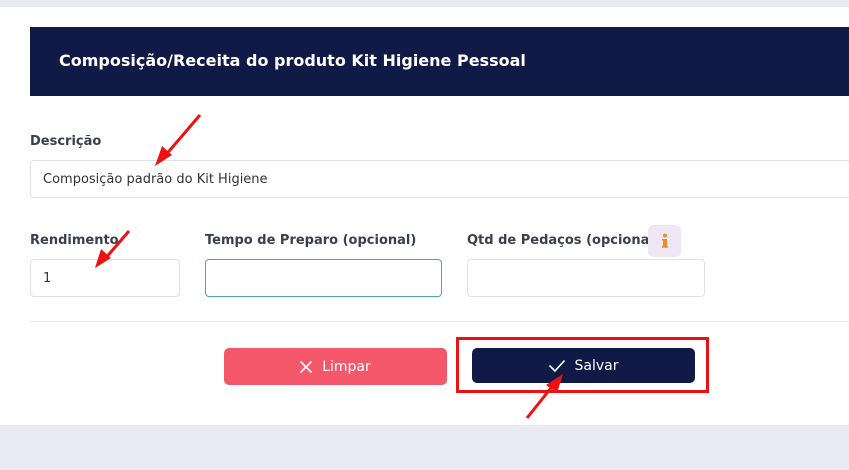 This screenshot has height=470, width=849. What do you see at coordinates (544, 396) in the screenshot?
I see `arrow-save` at bounding box center [544, 396].